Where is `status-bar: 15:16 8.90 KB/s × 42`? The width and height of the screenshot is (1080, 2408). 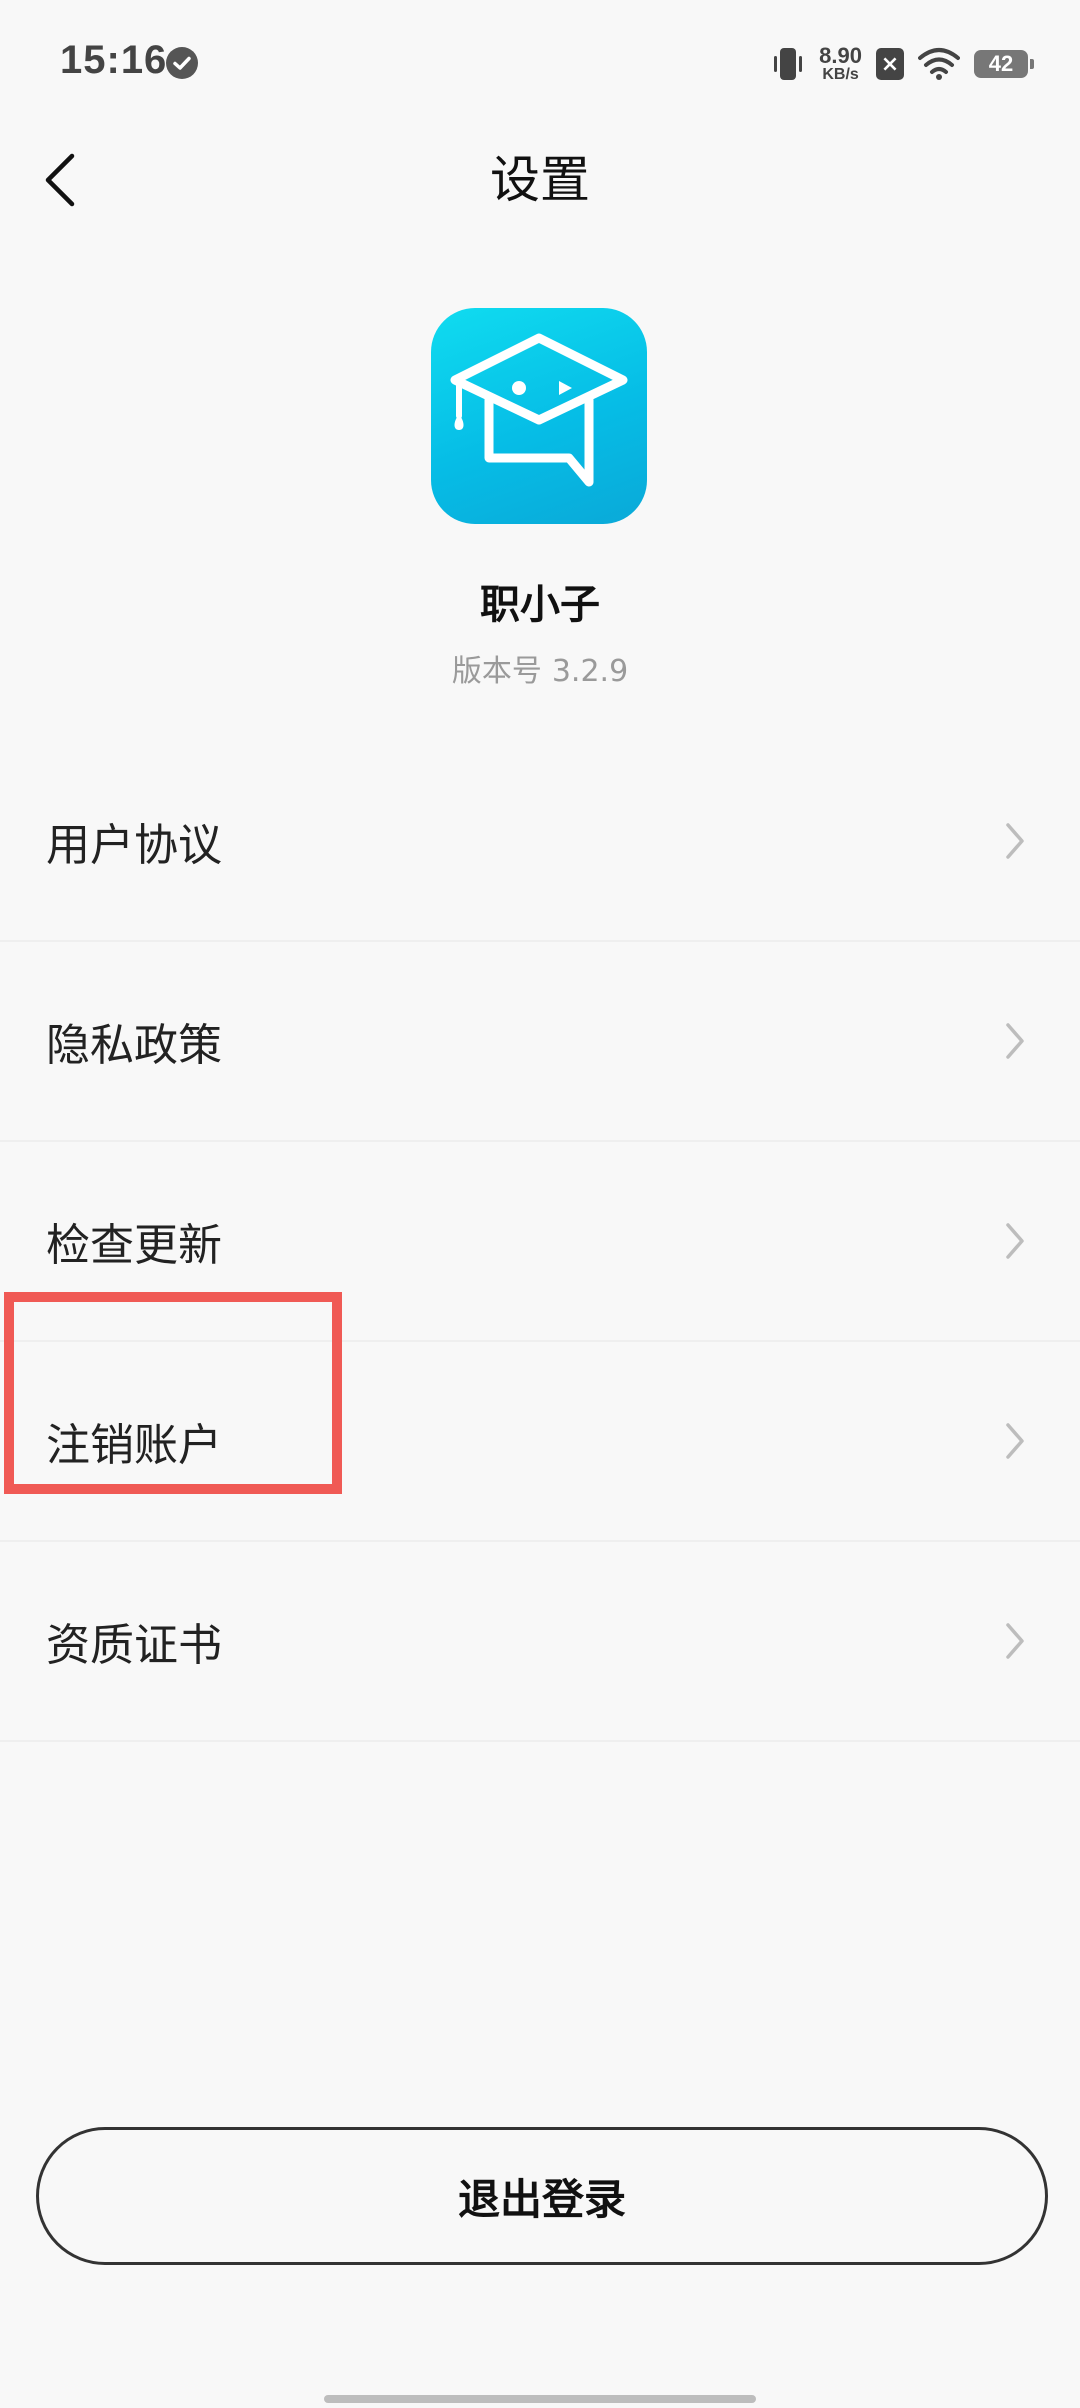
status-bar: 15:16 8.90 KB/s × 42 is located at coordinates (540, 65).